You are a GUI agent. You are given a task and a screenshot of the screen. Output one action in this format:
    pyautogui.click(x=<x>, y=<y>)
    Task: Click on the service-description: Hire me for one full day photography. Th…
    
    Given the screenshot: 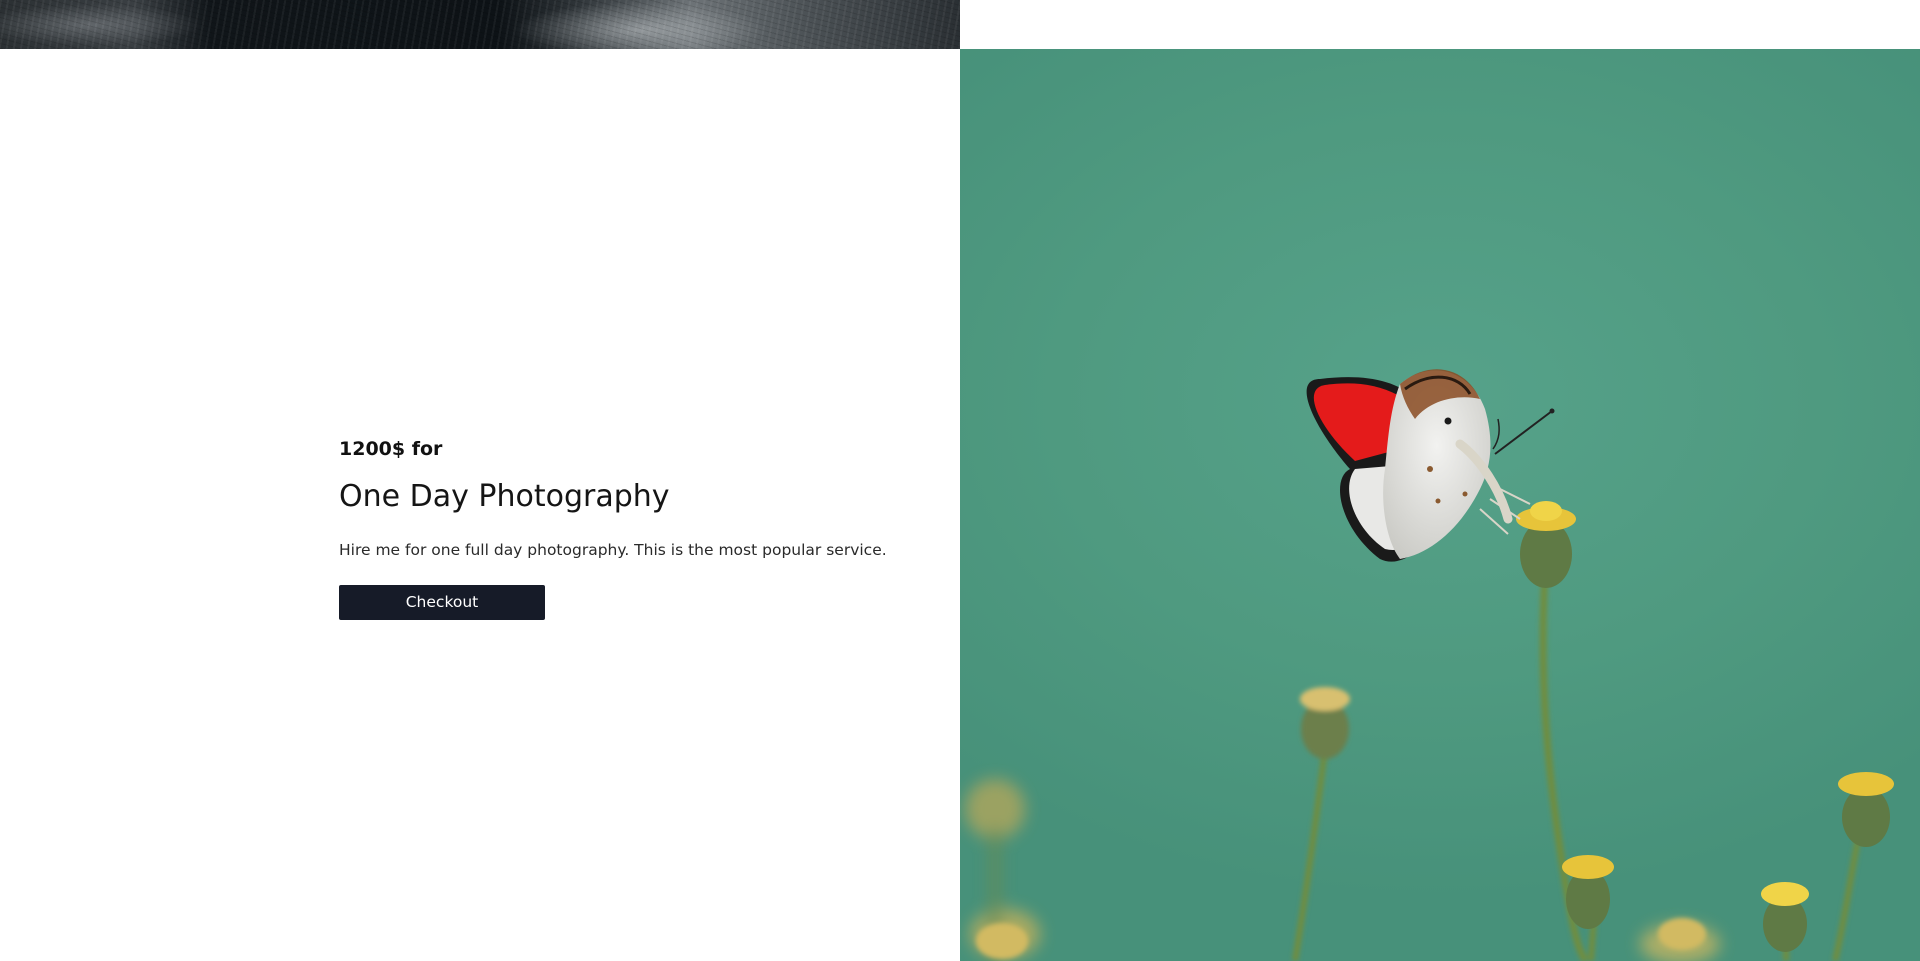 What is the action you would take?
    pyautogui.click(x=613, y=550)
    